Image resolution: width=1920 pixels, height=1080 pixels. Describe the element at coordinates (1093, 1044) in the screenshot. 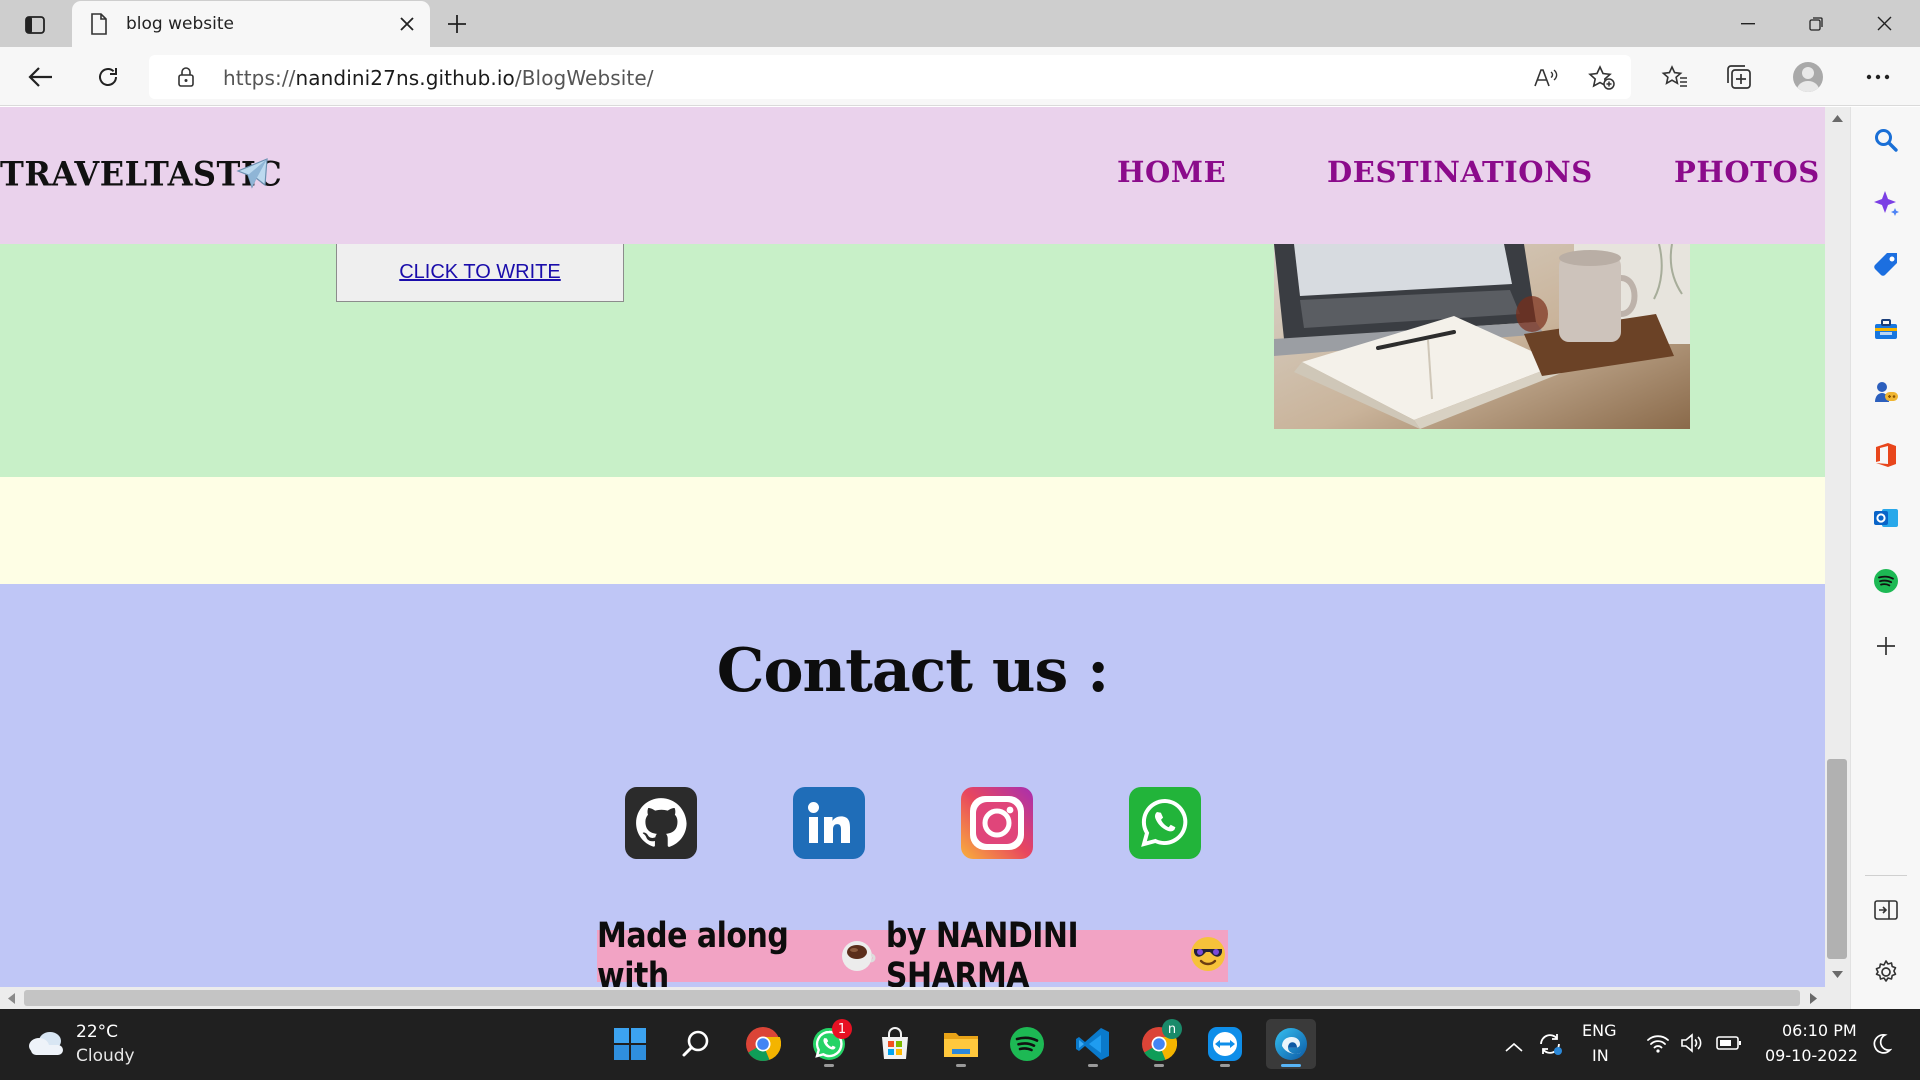

I see `vscode-icon` at that location.